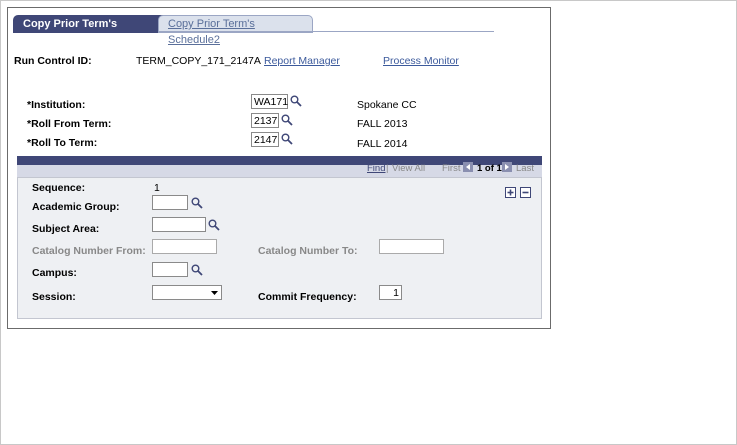 Image resolution: width=737 pixels, height=445 pixels. Describe the element at coordinates (408, 168) in the screenshot. I see `view-all-link: View All` at that location.